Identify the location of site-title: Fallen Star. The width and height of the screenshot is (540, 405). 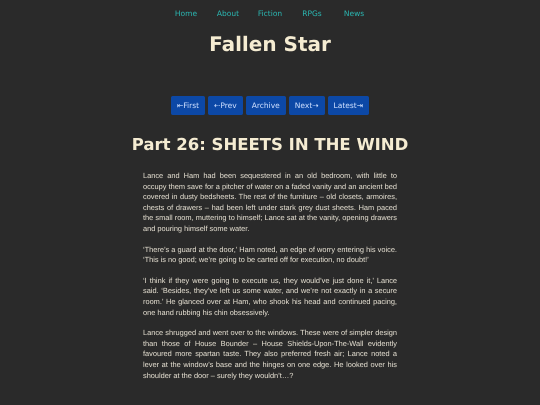
(270, 44).